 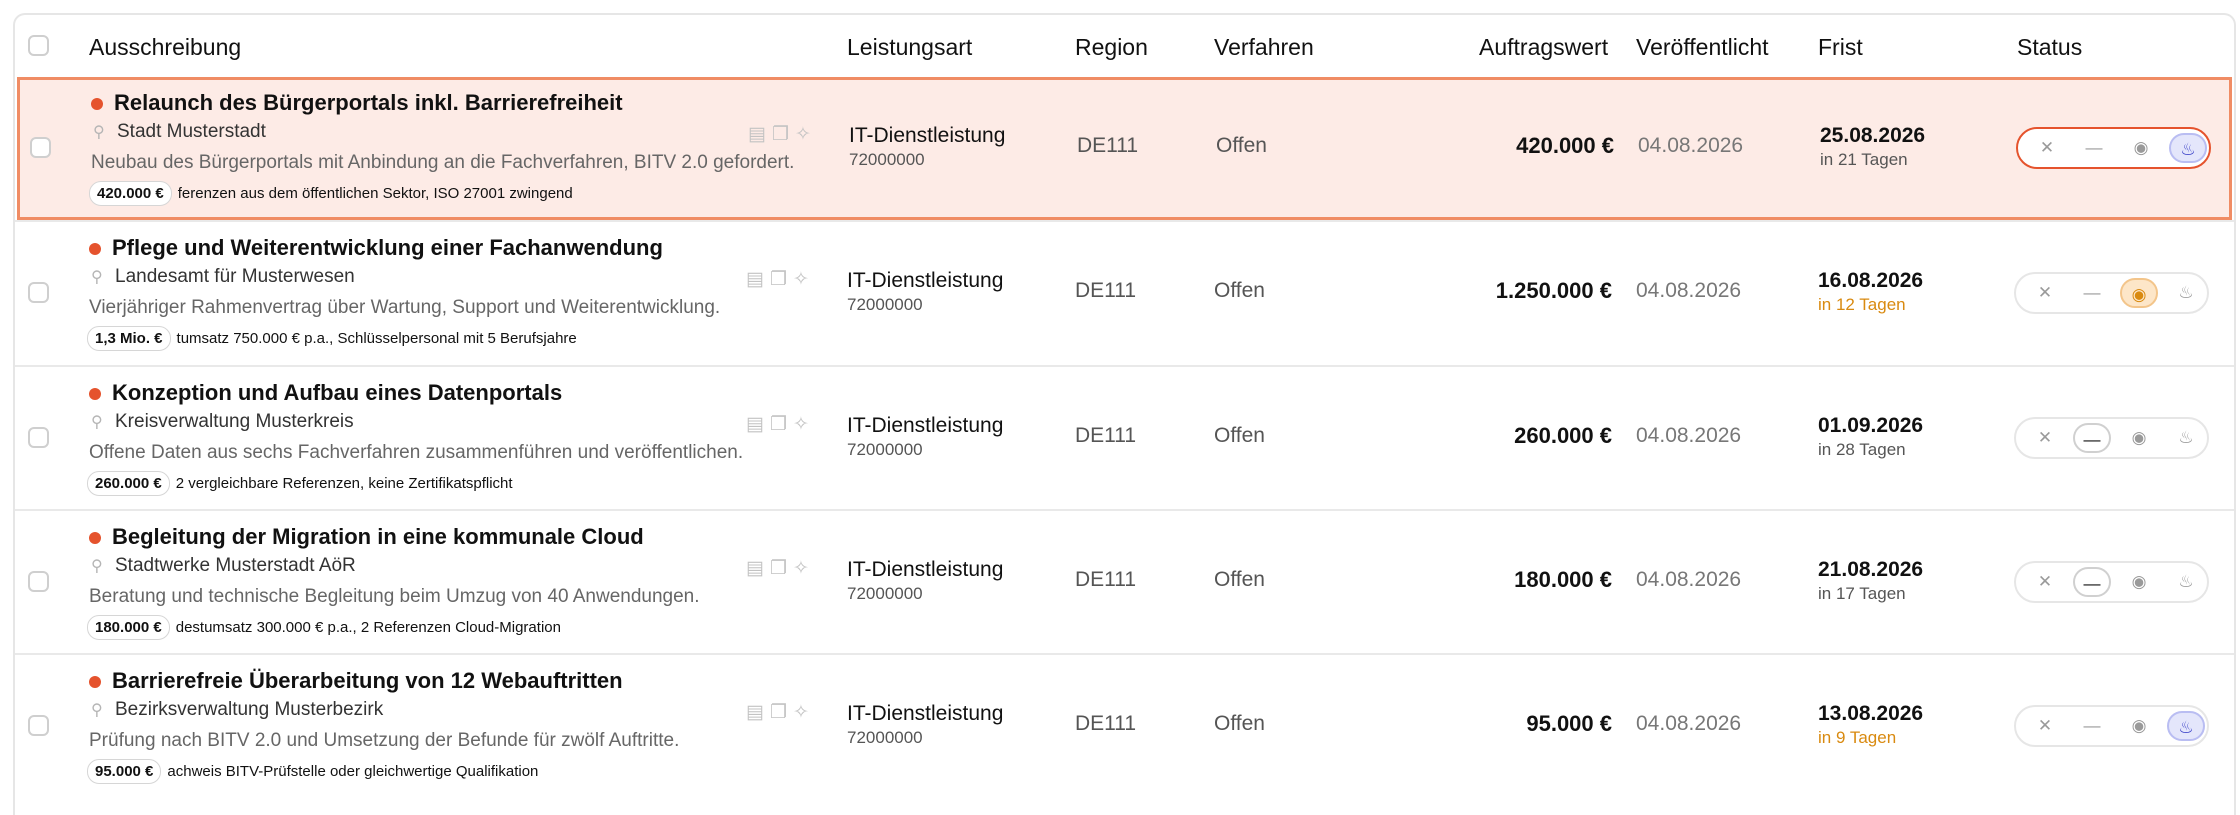 I want to click on contracting-authority: Stadt Musterstadt, so click(x=191, y=131).